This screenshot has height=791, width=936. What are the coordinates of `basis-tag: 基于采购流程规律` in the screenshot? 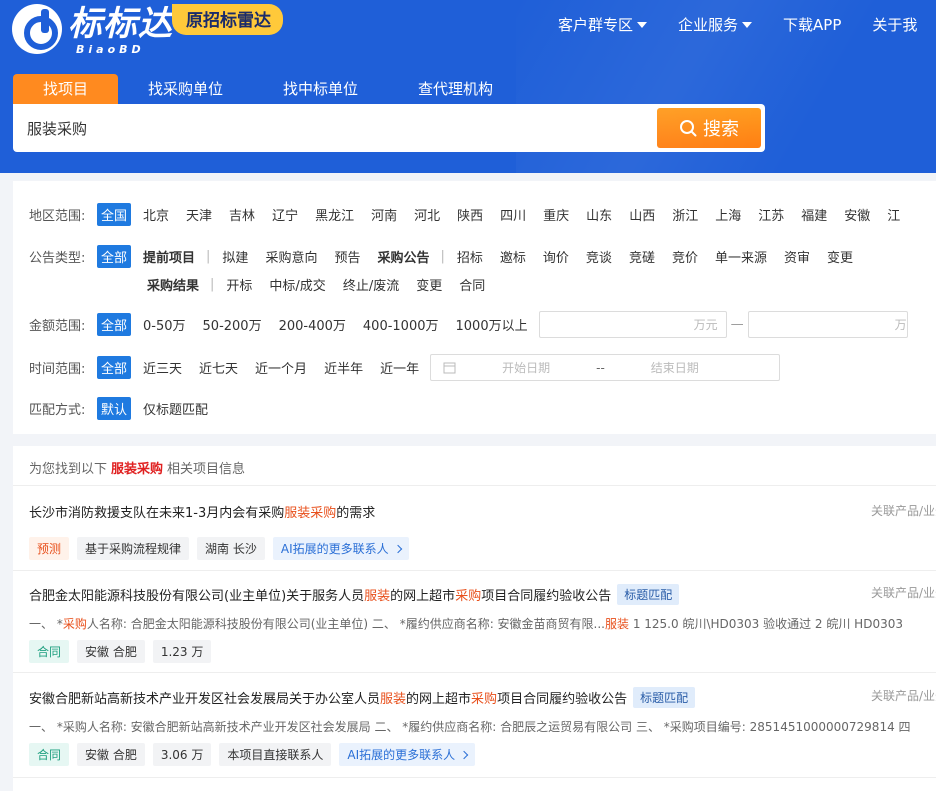 It's located at (133, 548).